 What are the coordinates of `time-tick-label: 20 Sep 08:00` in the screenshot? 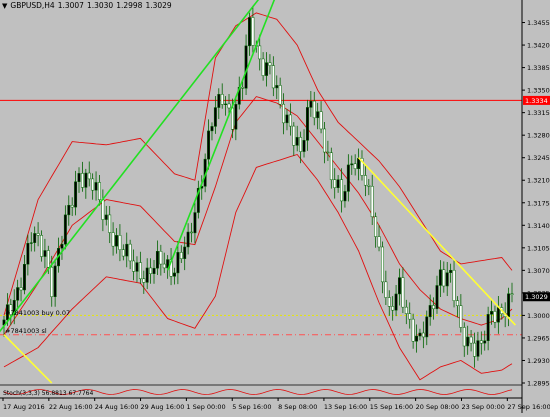 It's located at (437, 407).